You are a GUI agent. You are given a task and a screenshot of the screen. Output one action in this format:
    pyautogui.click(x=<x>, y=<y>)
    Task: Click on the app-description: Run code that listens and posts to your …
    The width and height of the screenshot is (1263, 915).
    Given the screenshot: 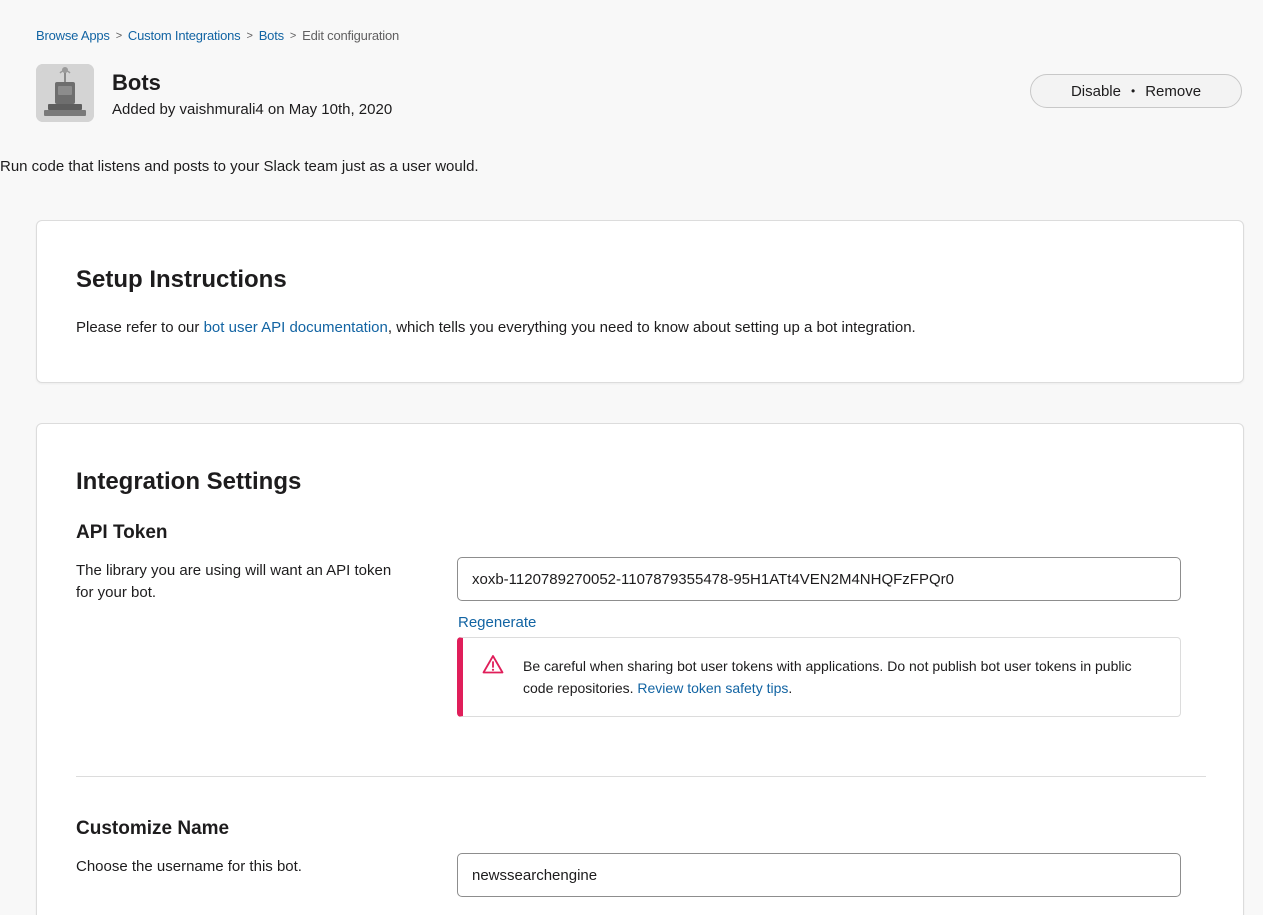 What is the action you would take?
    pyautogui.click(x=239, y=166)
    